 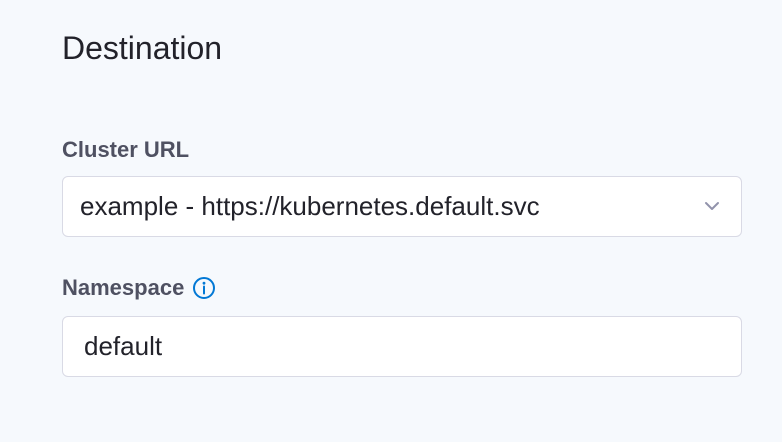 I want to click on namespace-input: default, so click(x=402, y=346).